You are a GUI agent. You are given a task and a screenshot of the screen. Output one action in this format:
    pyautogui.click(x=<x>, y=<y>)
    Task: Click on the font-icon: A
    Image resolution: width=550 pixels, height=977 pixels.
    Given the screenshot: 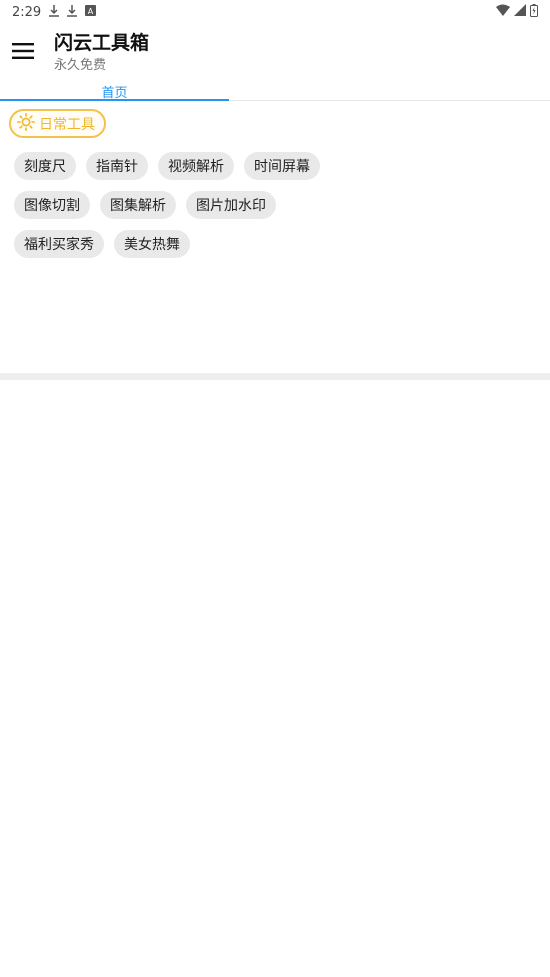 What is the action you would take?
    pyautogui.click(x=91, y=12)
    